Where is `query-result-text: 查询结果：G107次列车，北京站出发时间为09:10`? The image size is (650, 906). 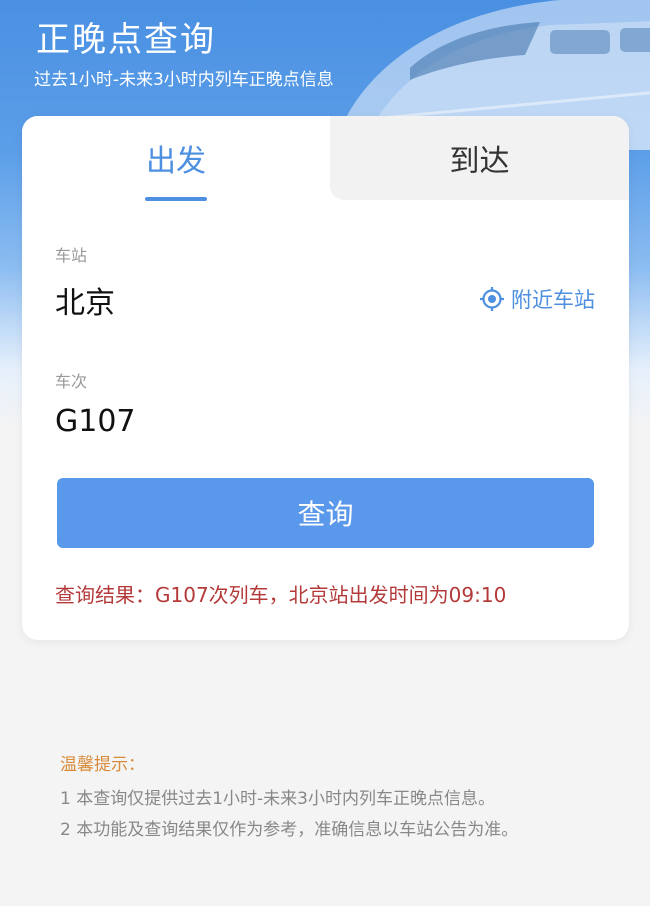 query-result-text: 查询结果：G107次列车，北京站出发时间为09:10 is located at coordinates (281, 595).